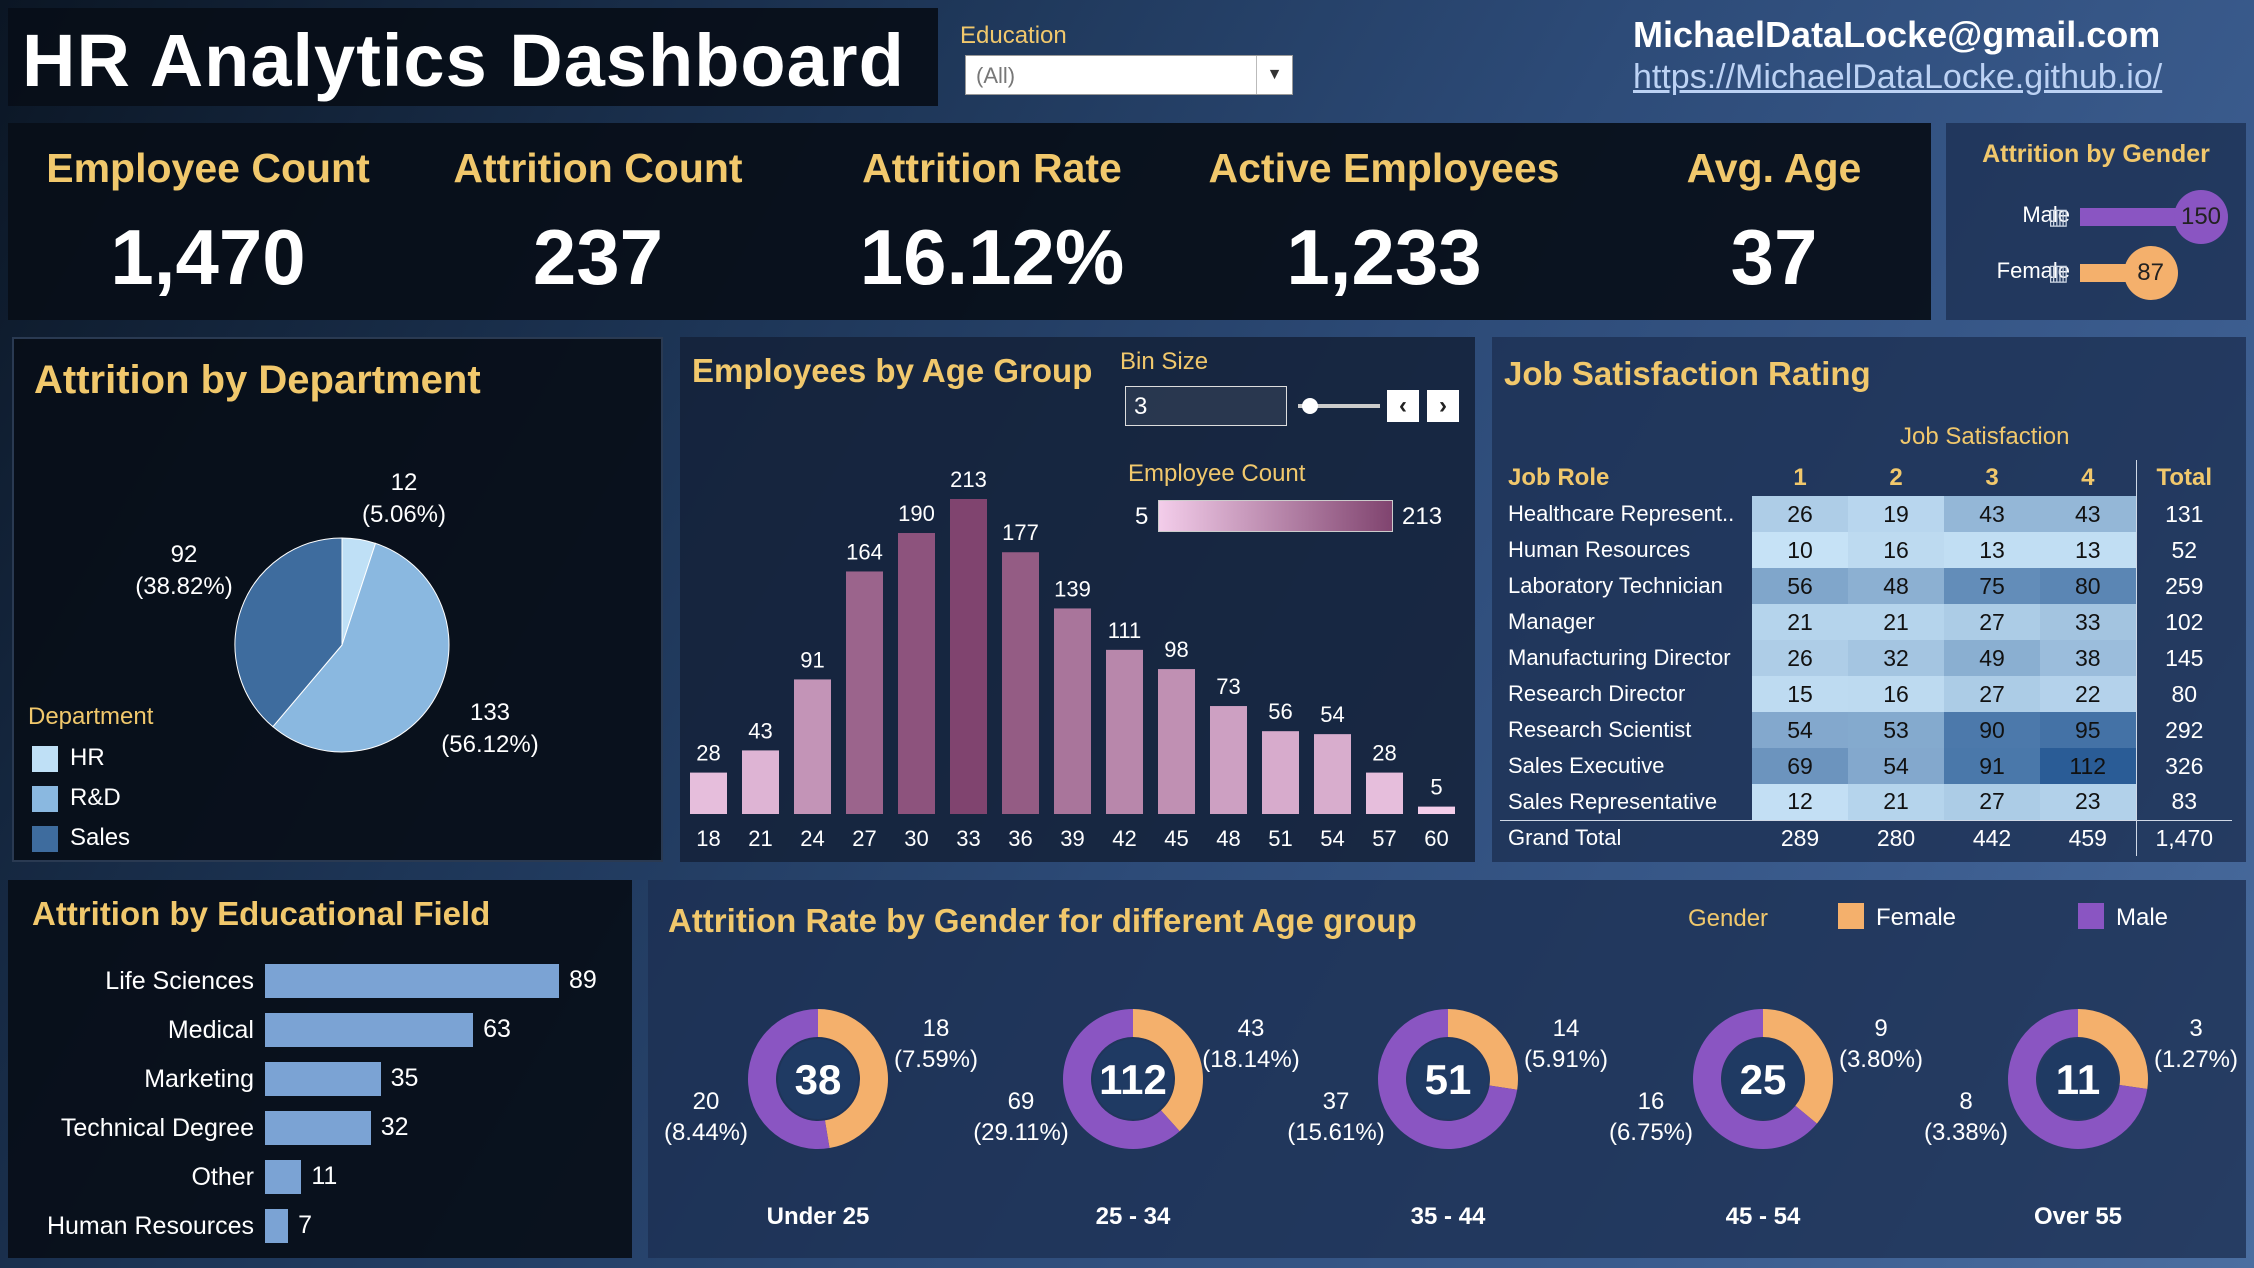 The width and height of the screenshot is (2254, 1268). Describe the element at coordinates (1966, 1132) in the screenshot. I see `male-pct-label: (3.38%)` at that location.